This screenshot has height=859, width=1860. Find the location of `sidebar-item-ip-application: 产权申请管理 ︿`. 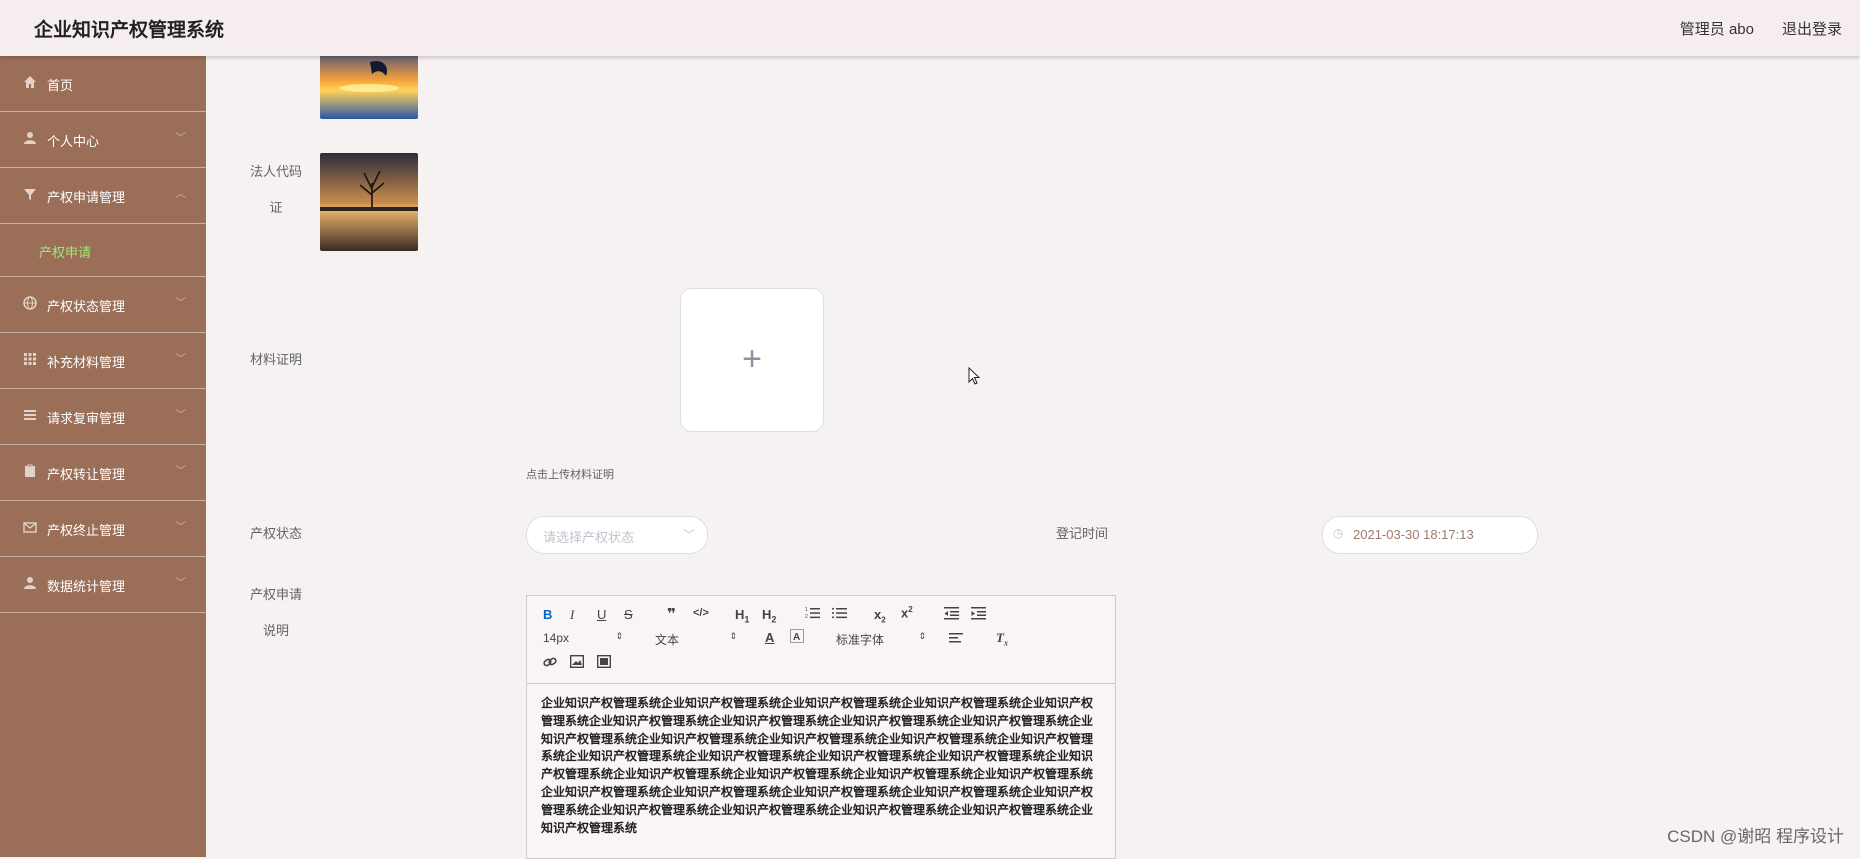

sidebar-item-ip-application: 产权申请管理 ︿ is located at coordinates (103, 196).